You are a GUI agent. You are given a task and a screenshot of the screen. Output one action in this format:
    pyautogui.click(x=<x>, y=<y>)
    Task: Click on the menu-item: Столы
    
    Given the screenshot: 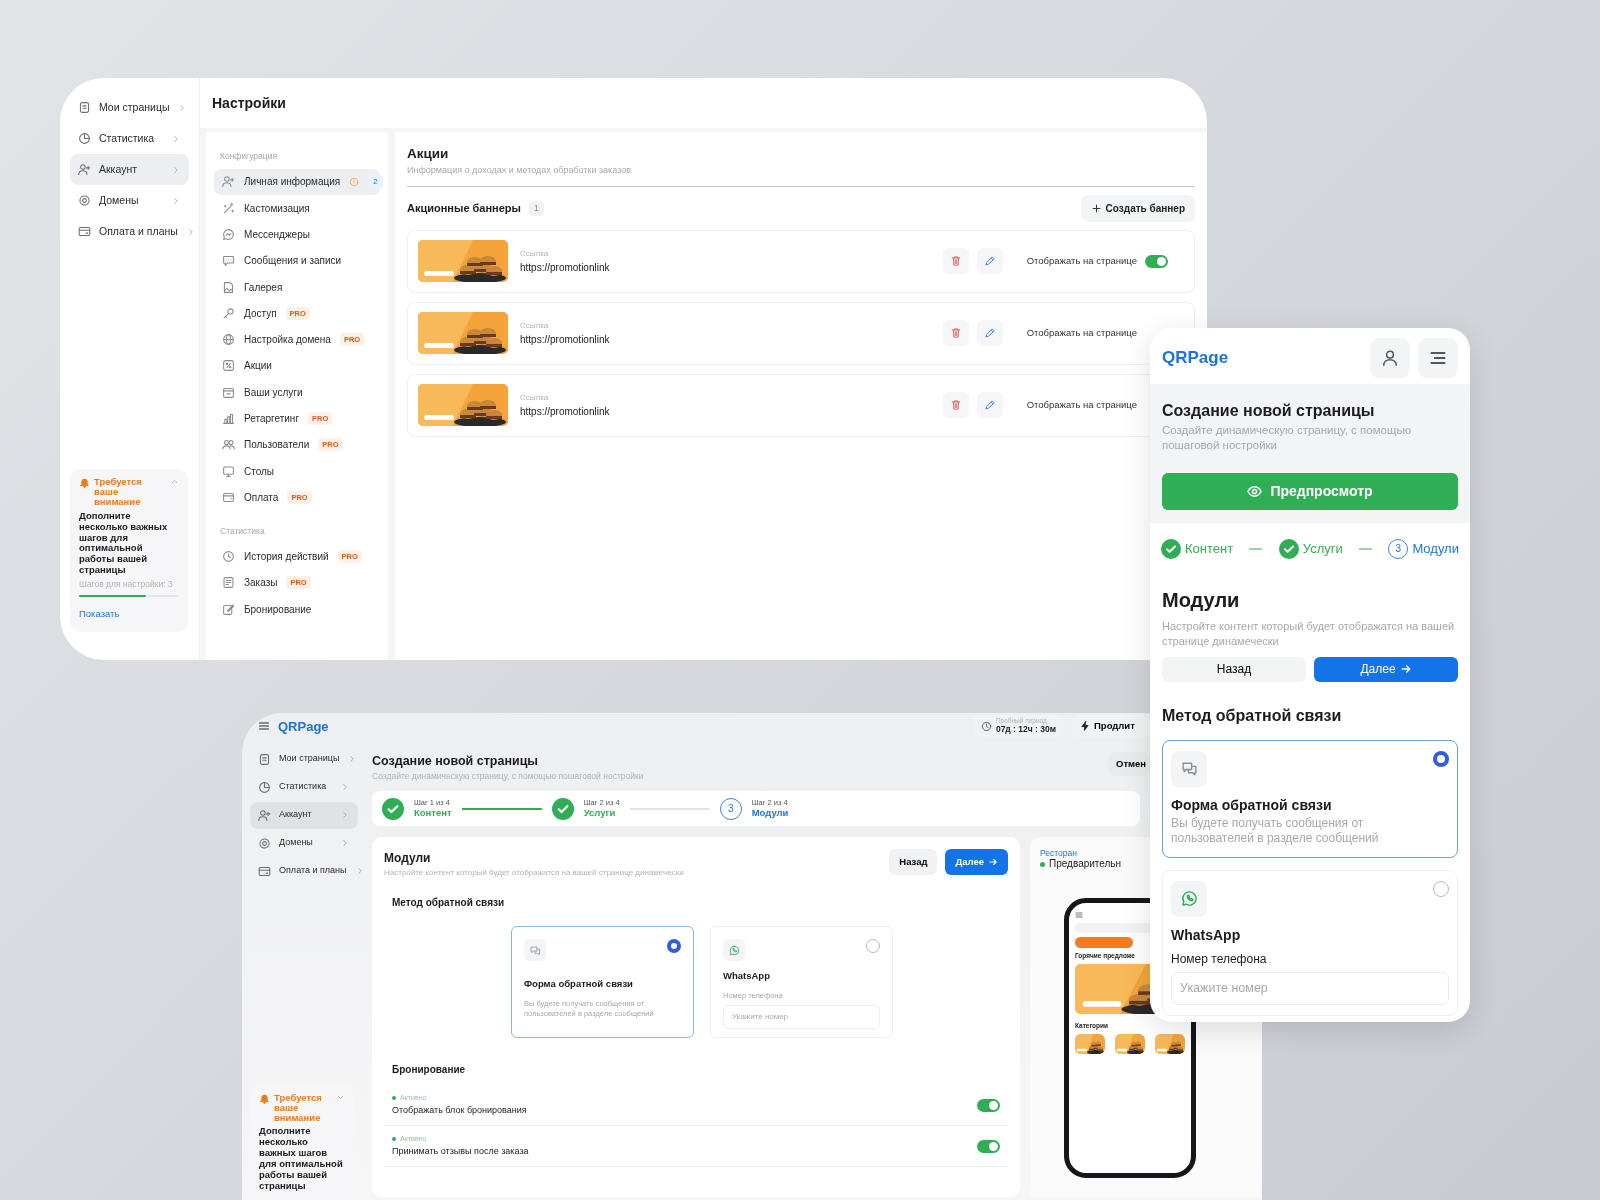 What is the action you would take?
    pyautogui.click(x=297, y=471)
    